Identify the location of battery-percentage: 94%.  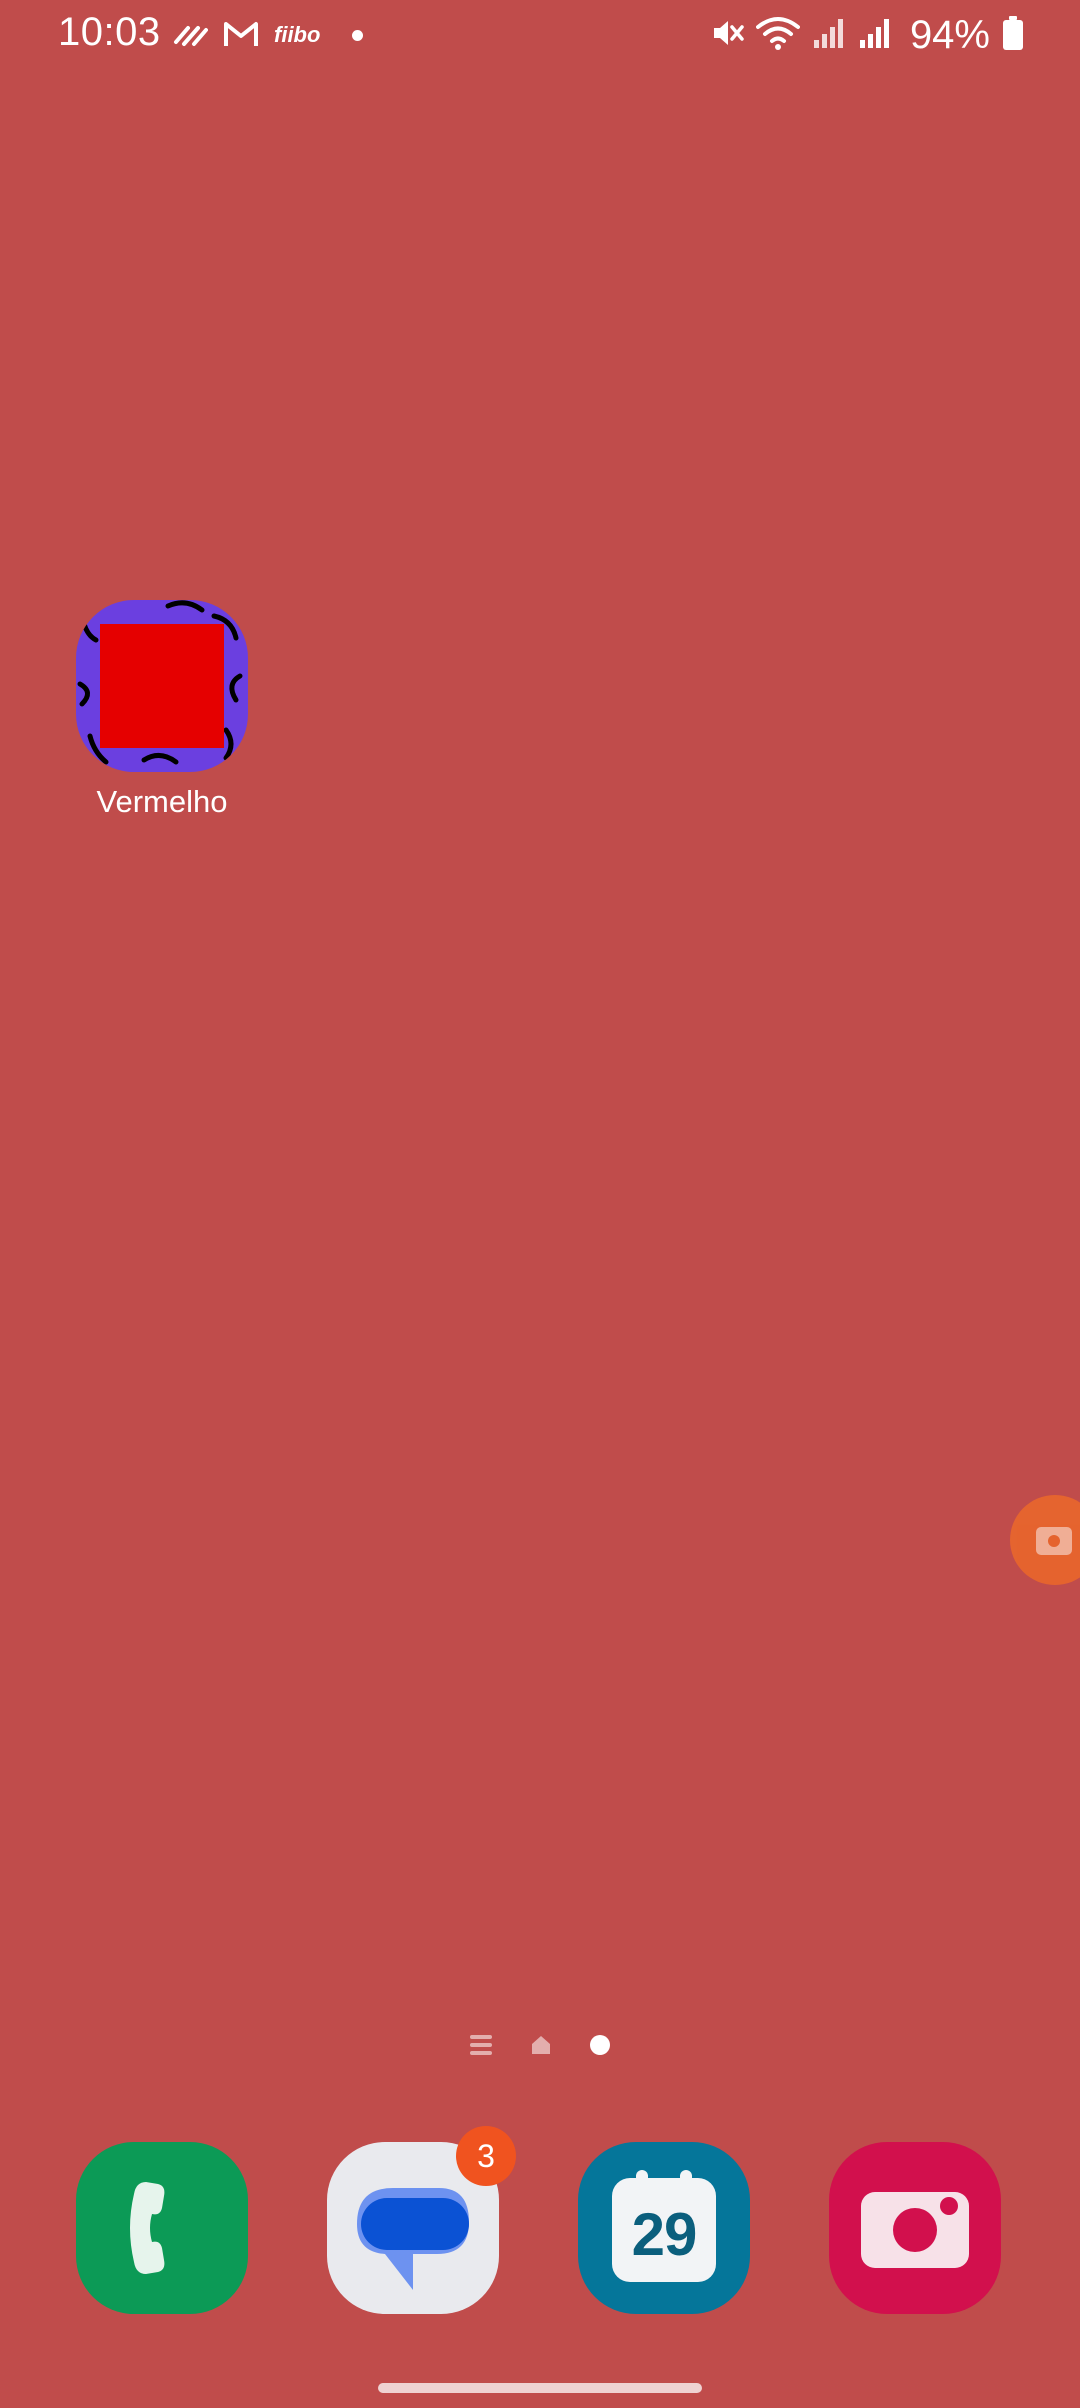
(949, 34).